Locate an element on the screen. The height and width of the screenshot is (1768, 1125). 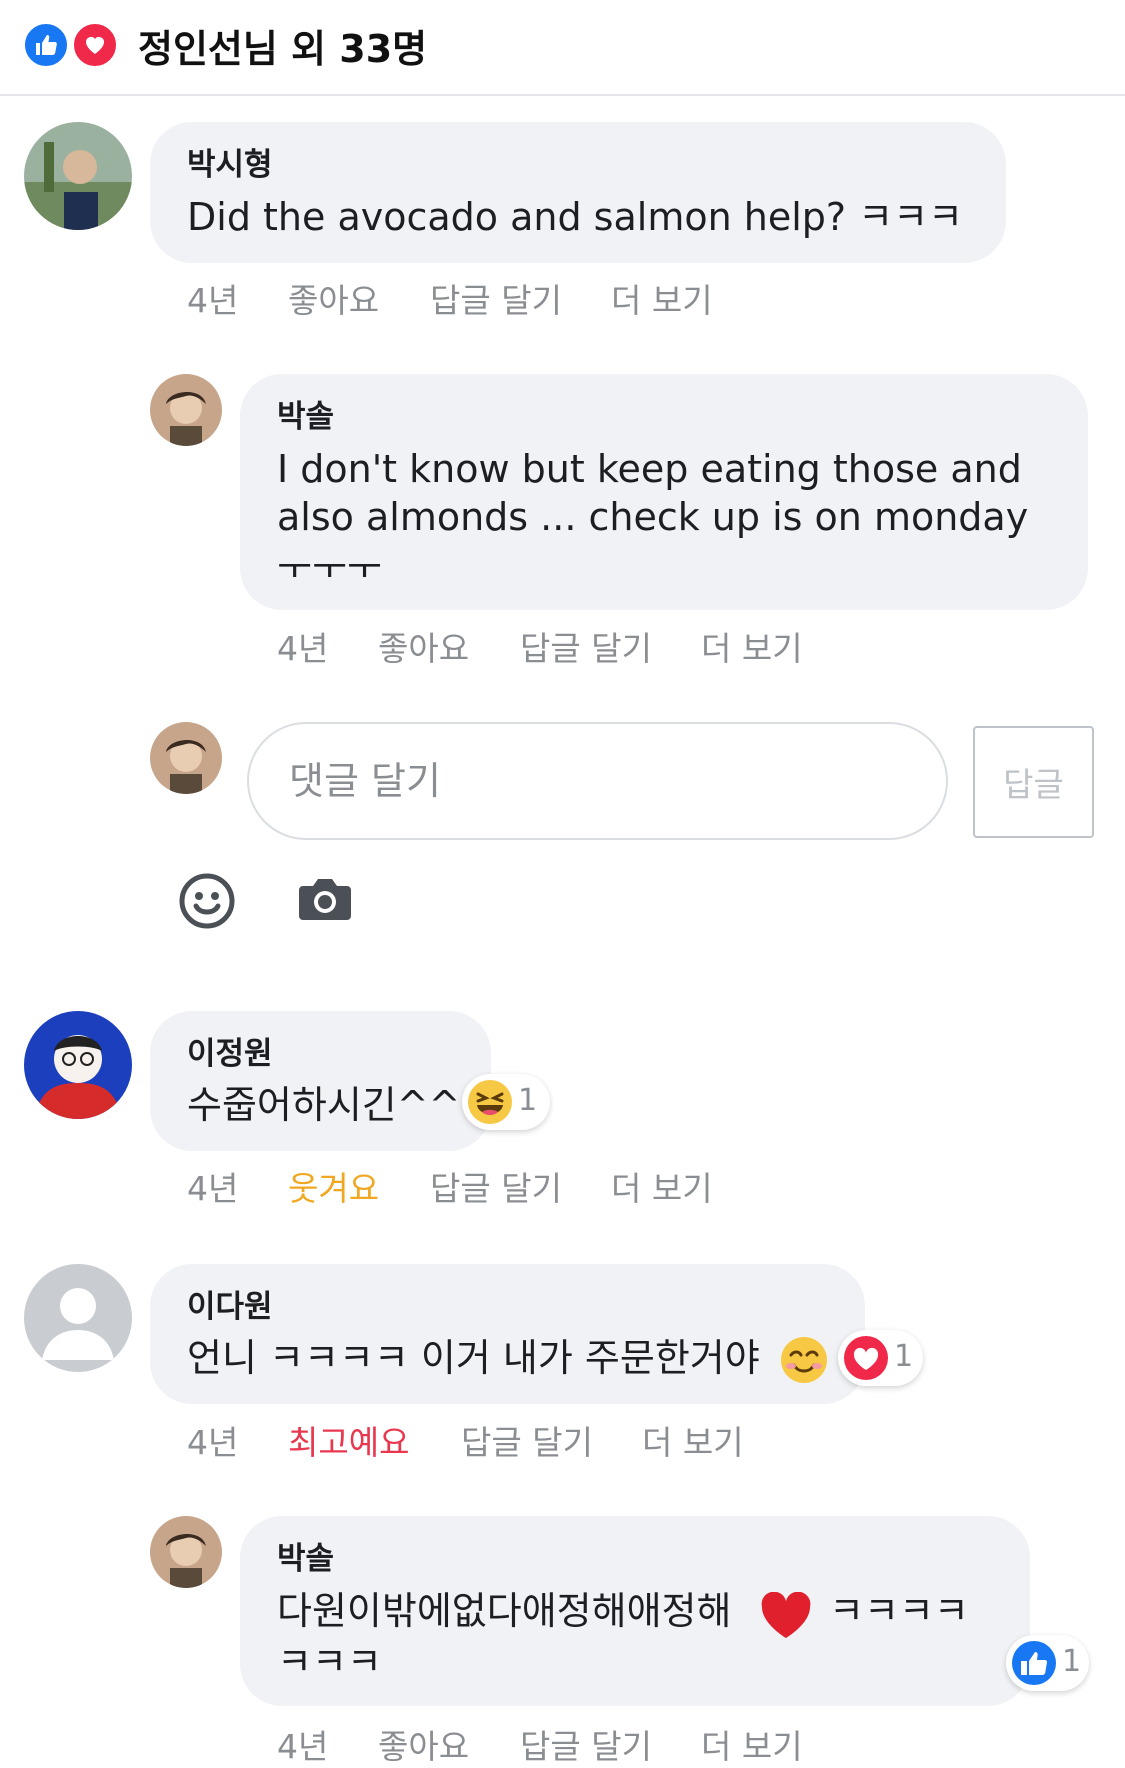
comment-actions: 4년 웃겨요 답글 달기 더 보기 is located at coordinates (487, 1185).